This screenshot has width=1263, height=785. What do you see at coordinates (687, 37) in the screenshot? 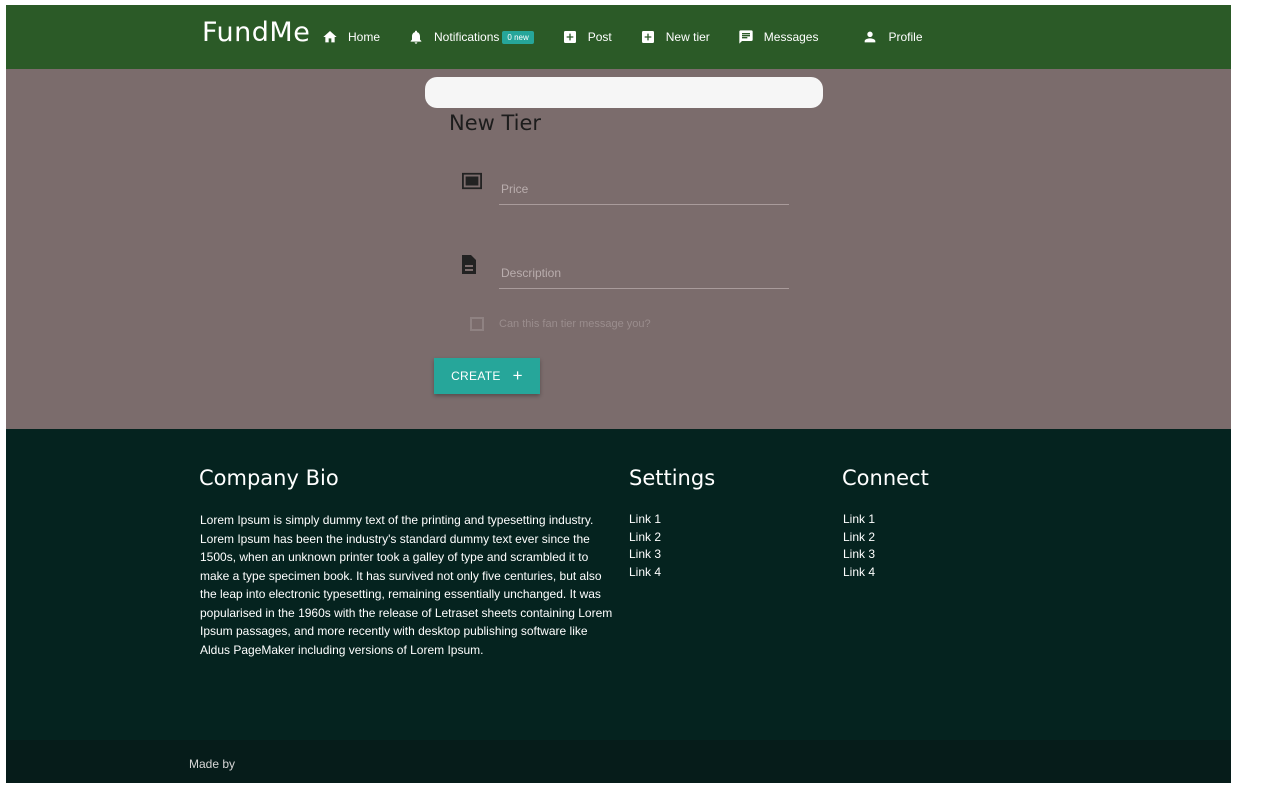
I see `nav-item-label: New tier` at bounding box center [687, 37].